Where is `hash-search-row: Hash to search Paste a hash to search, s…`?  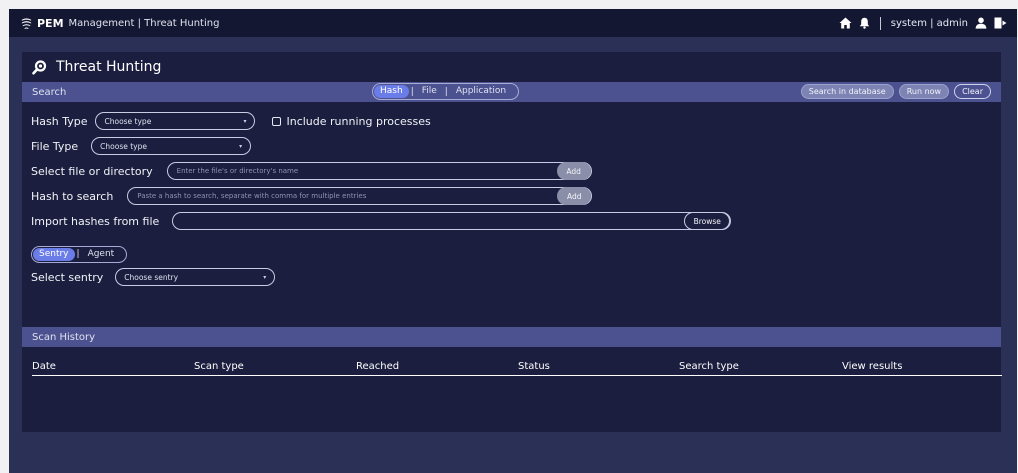 hash-search-row: Hash to search Paste a hash to search, s… is located at coordinates (312, 196).